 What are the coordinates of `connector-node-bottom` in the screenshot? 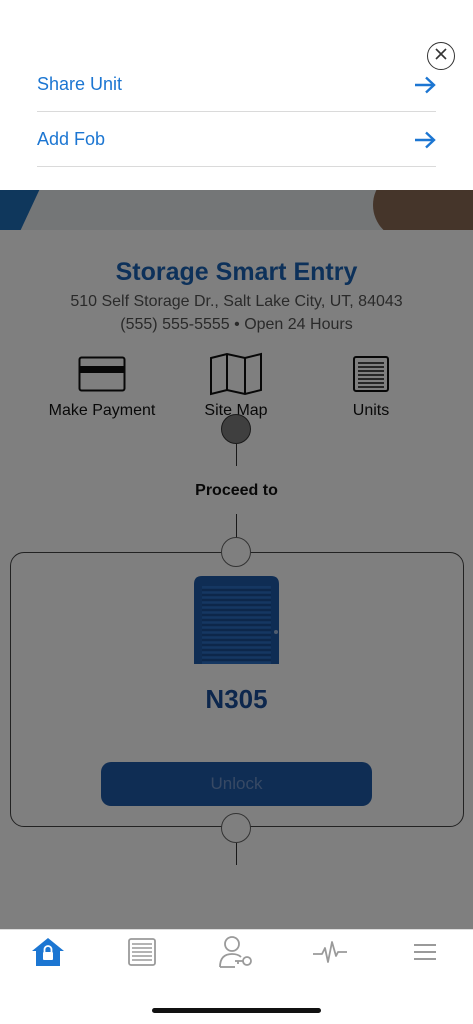 It's located at (236, 828).